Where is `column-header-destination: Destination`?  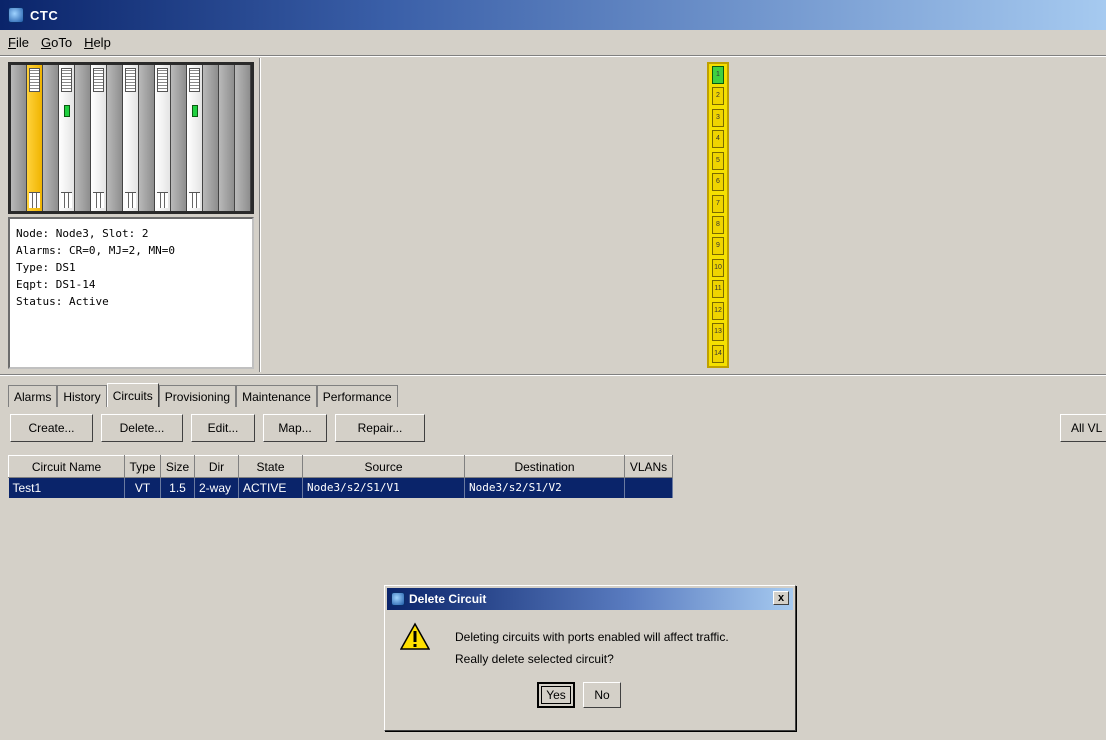
column-header-destination: Destination is located at coordinates (544, 466).